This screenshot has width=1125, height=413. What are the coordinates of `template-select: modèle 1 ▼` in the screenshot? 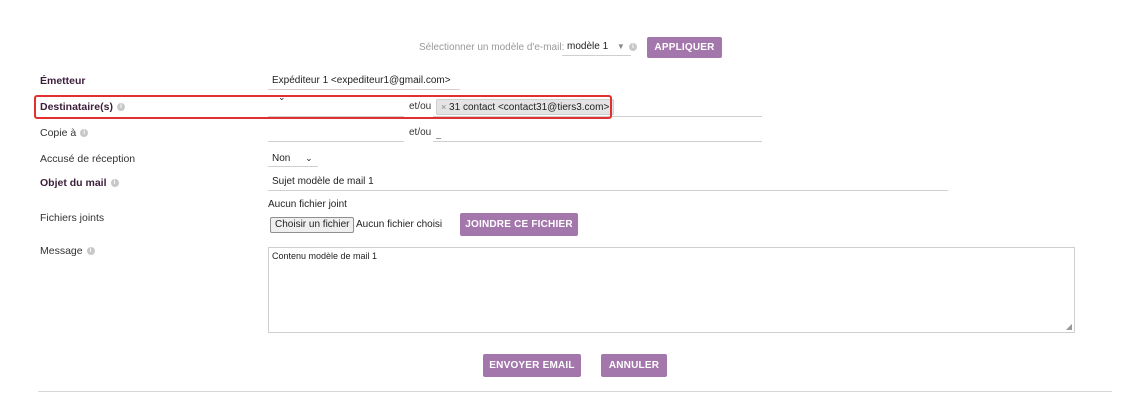 It's located at (596, 47).